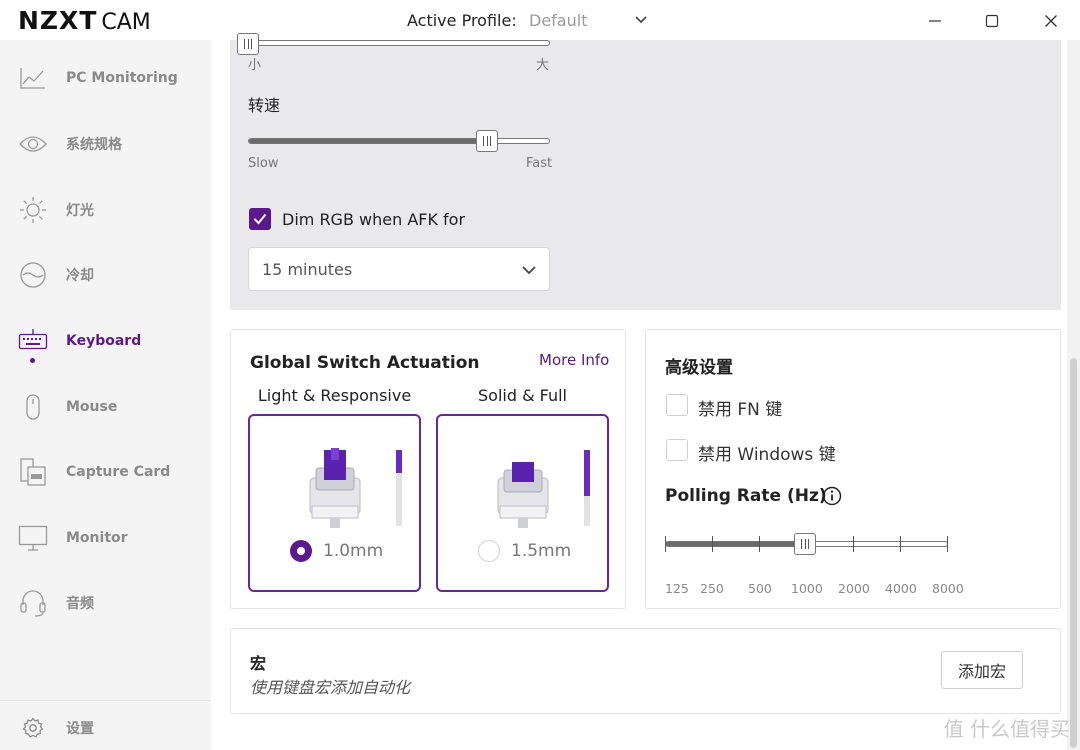 The width and height of the screenshot is (1080, 750). Describe the element at coordinates (260, 219) in the screenshot. I see `dim-rgb-checkbox` at that location.